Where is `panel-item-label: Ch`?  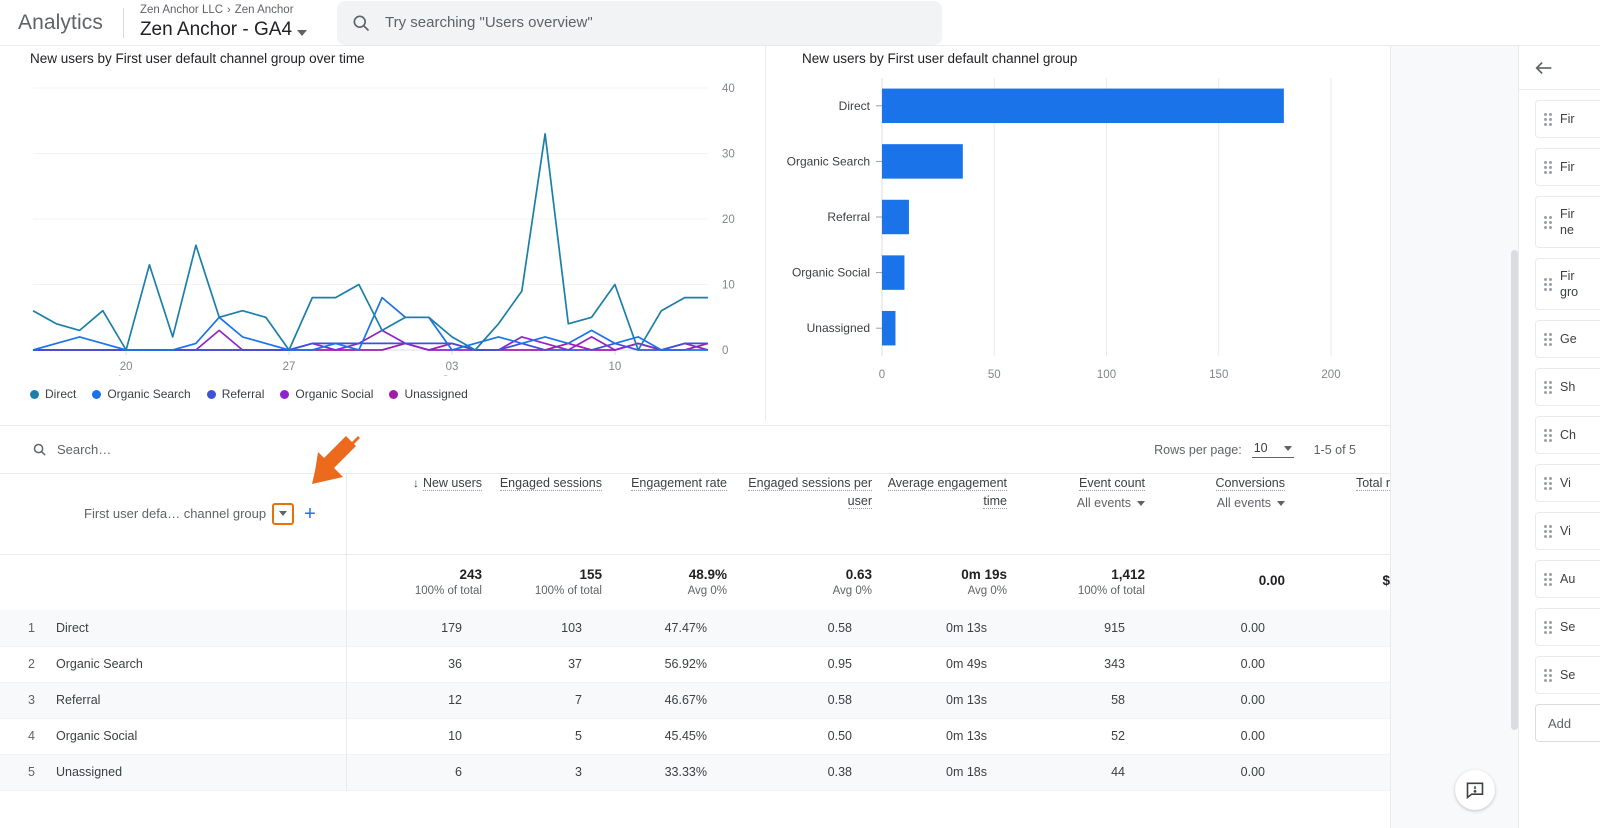 panel-item-label: Ch is located at coordinates (1568, 435).